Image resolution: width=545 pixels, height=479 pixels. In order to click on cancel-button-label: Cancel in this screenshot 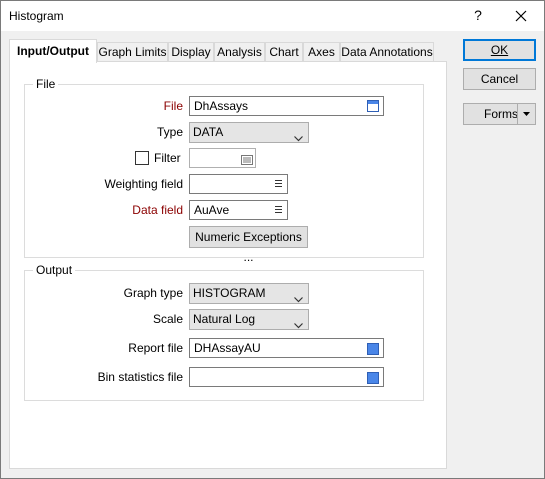, I will do `click(499, 79)`.